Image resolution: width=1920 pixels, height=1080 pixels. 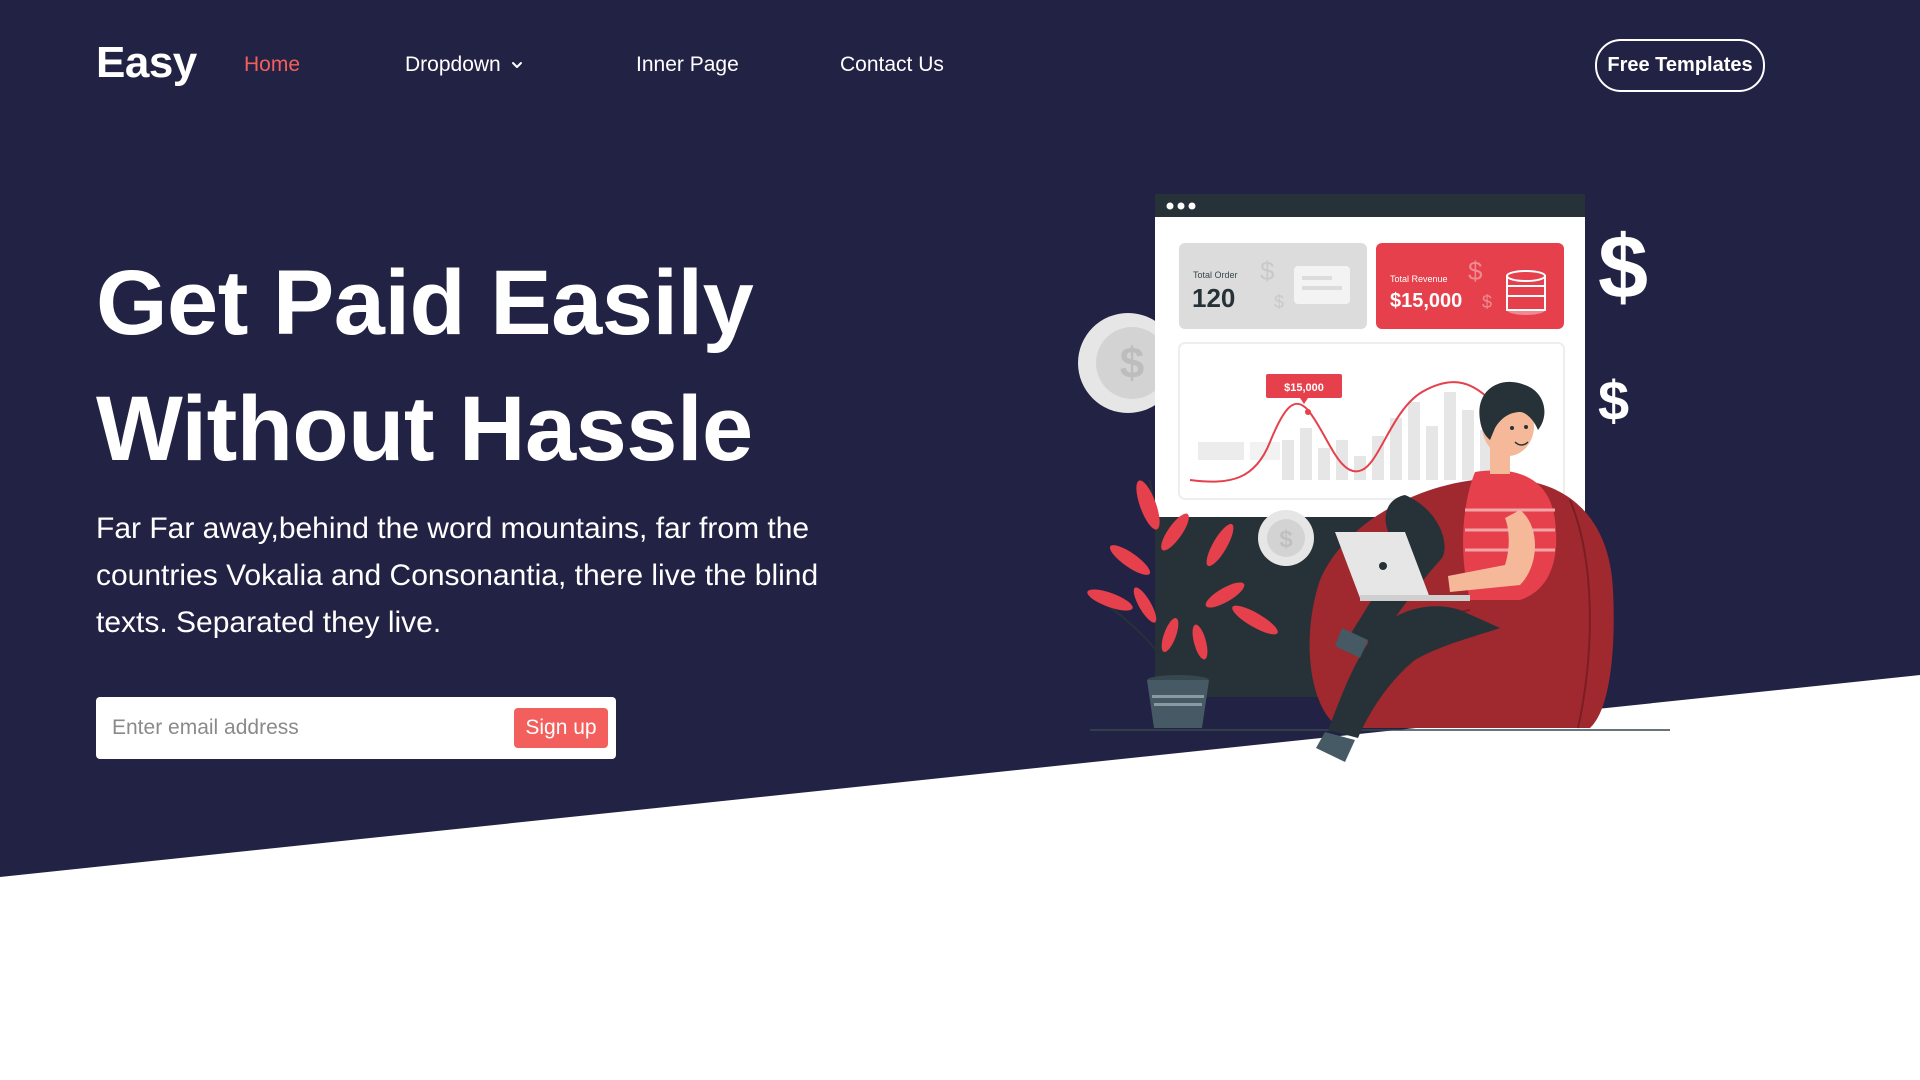 I want to click on signup-form: Sign up, so click(x=356, y=728).